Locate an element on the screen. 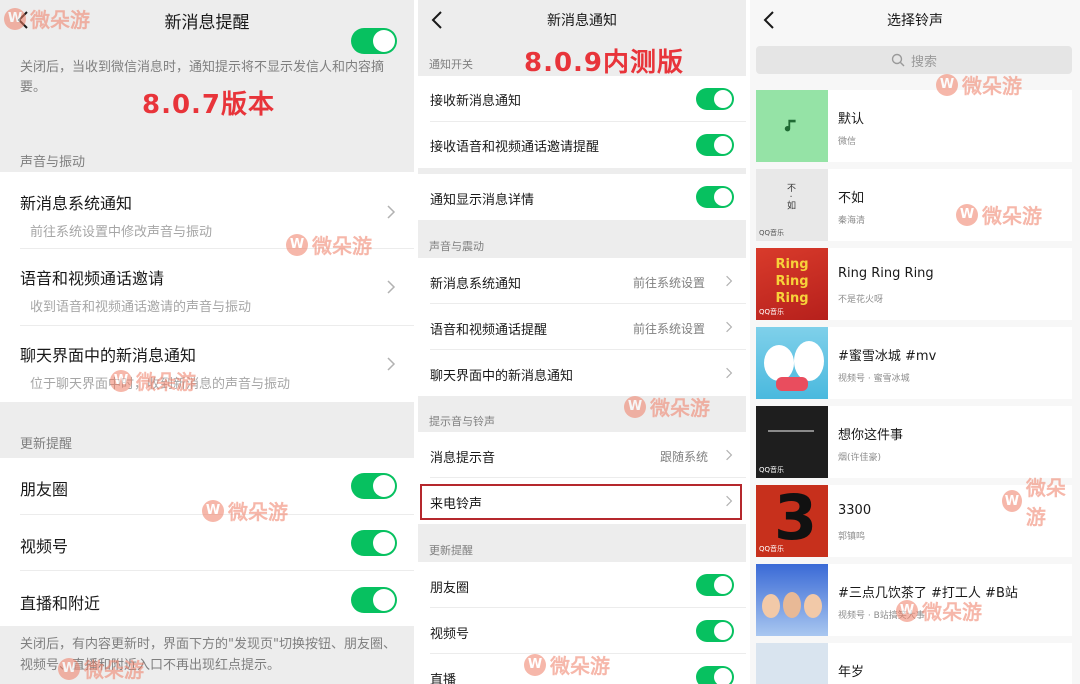  row-title: 接收语音和视频通话邀请提醒 is located at coordinates (515, 147).